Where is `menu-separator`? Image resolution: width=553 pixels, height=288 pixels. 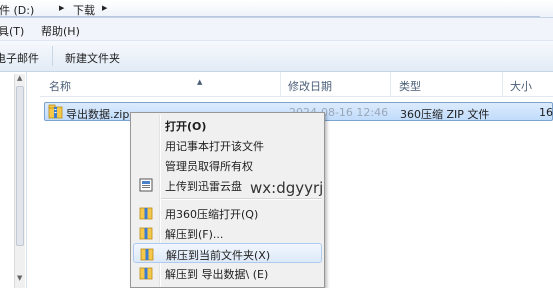
menu-separator is located at coordinates (241, 199).